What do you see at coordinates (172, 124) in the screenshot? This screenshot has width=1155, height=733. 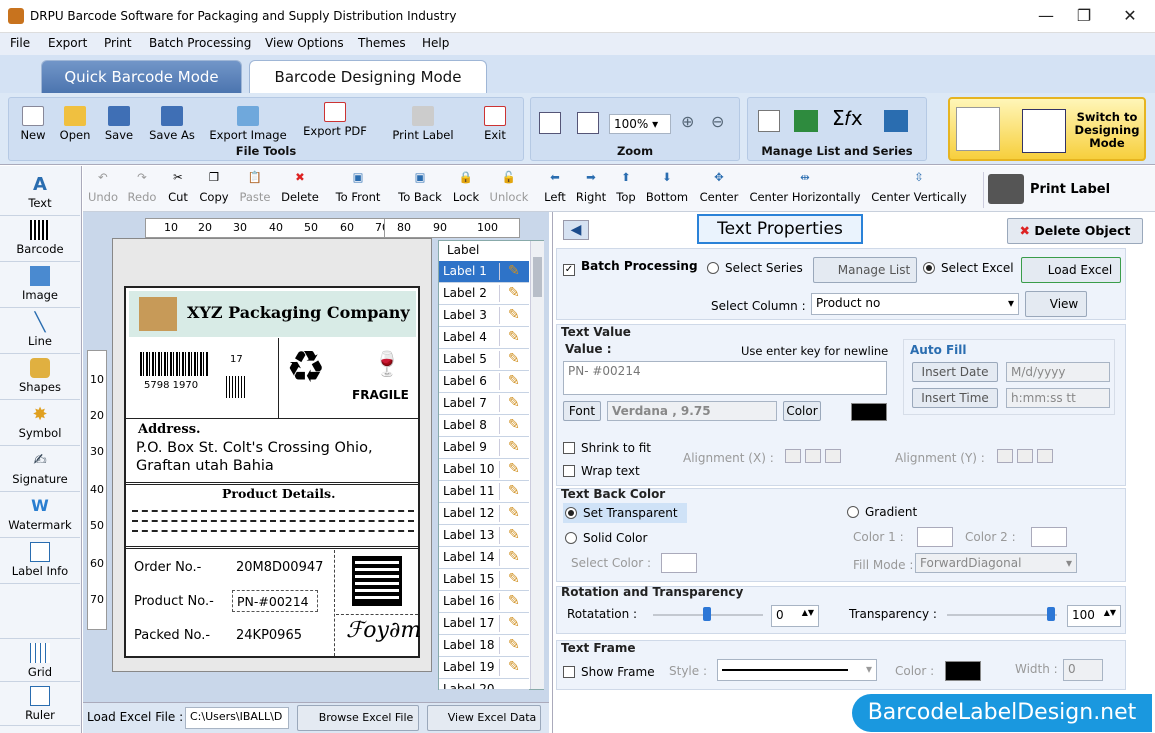 I see `save-as-button: Save As` at bounding box center [172, 124].